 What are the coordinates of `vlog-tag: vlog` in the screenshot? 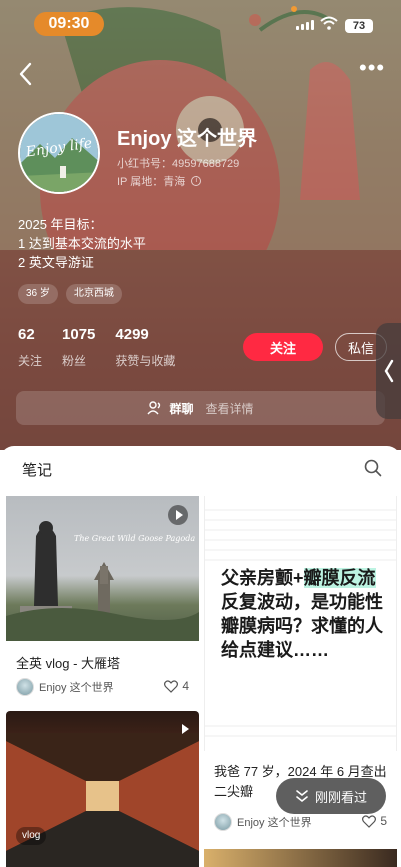 It's located at (31, 836).